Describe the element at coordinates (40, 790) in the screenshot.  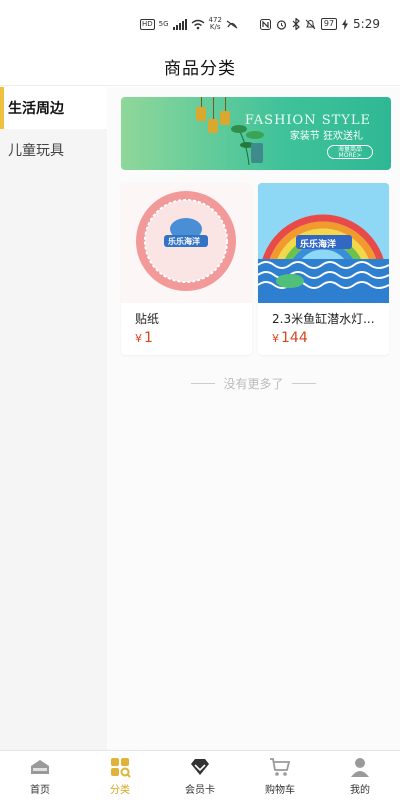
I see `tab-label: 首页` at that location.